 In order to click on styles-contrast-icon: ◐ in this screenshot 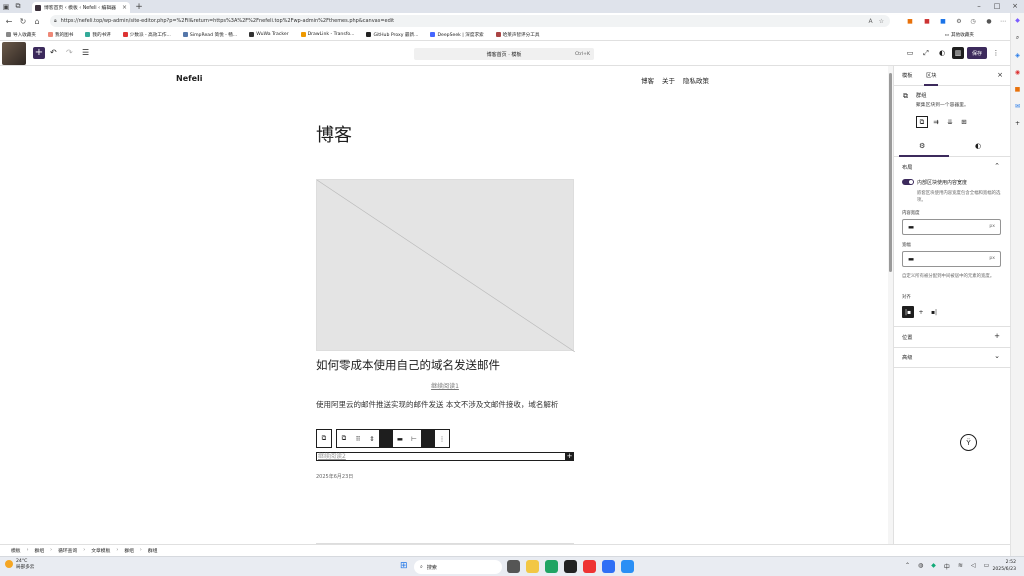, I will do `click(978, 146)`.